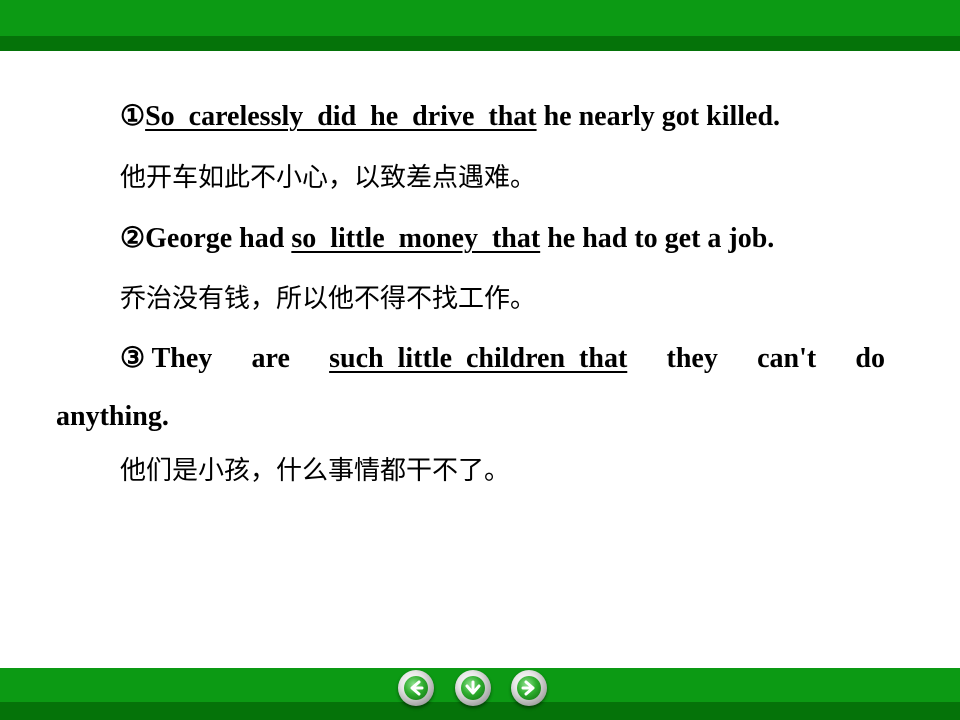 The image size is (960, 720). Describe the element at coordinates (480, 711) in the screenshot. I see `bottom-banner-dark` at that location.